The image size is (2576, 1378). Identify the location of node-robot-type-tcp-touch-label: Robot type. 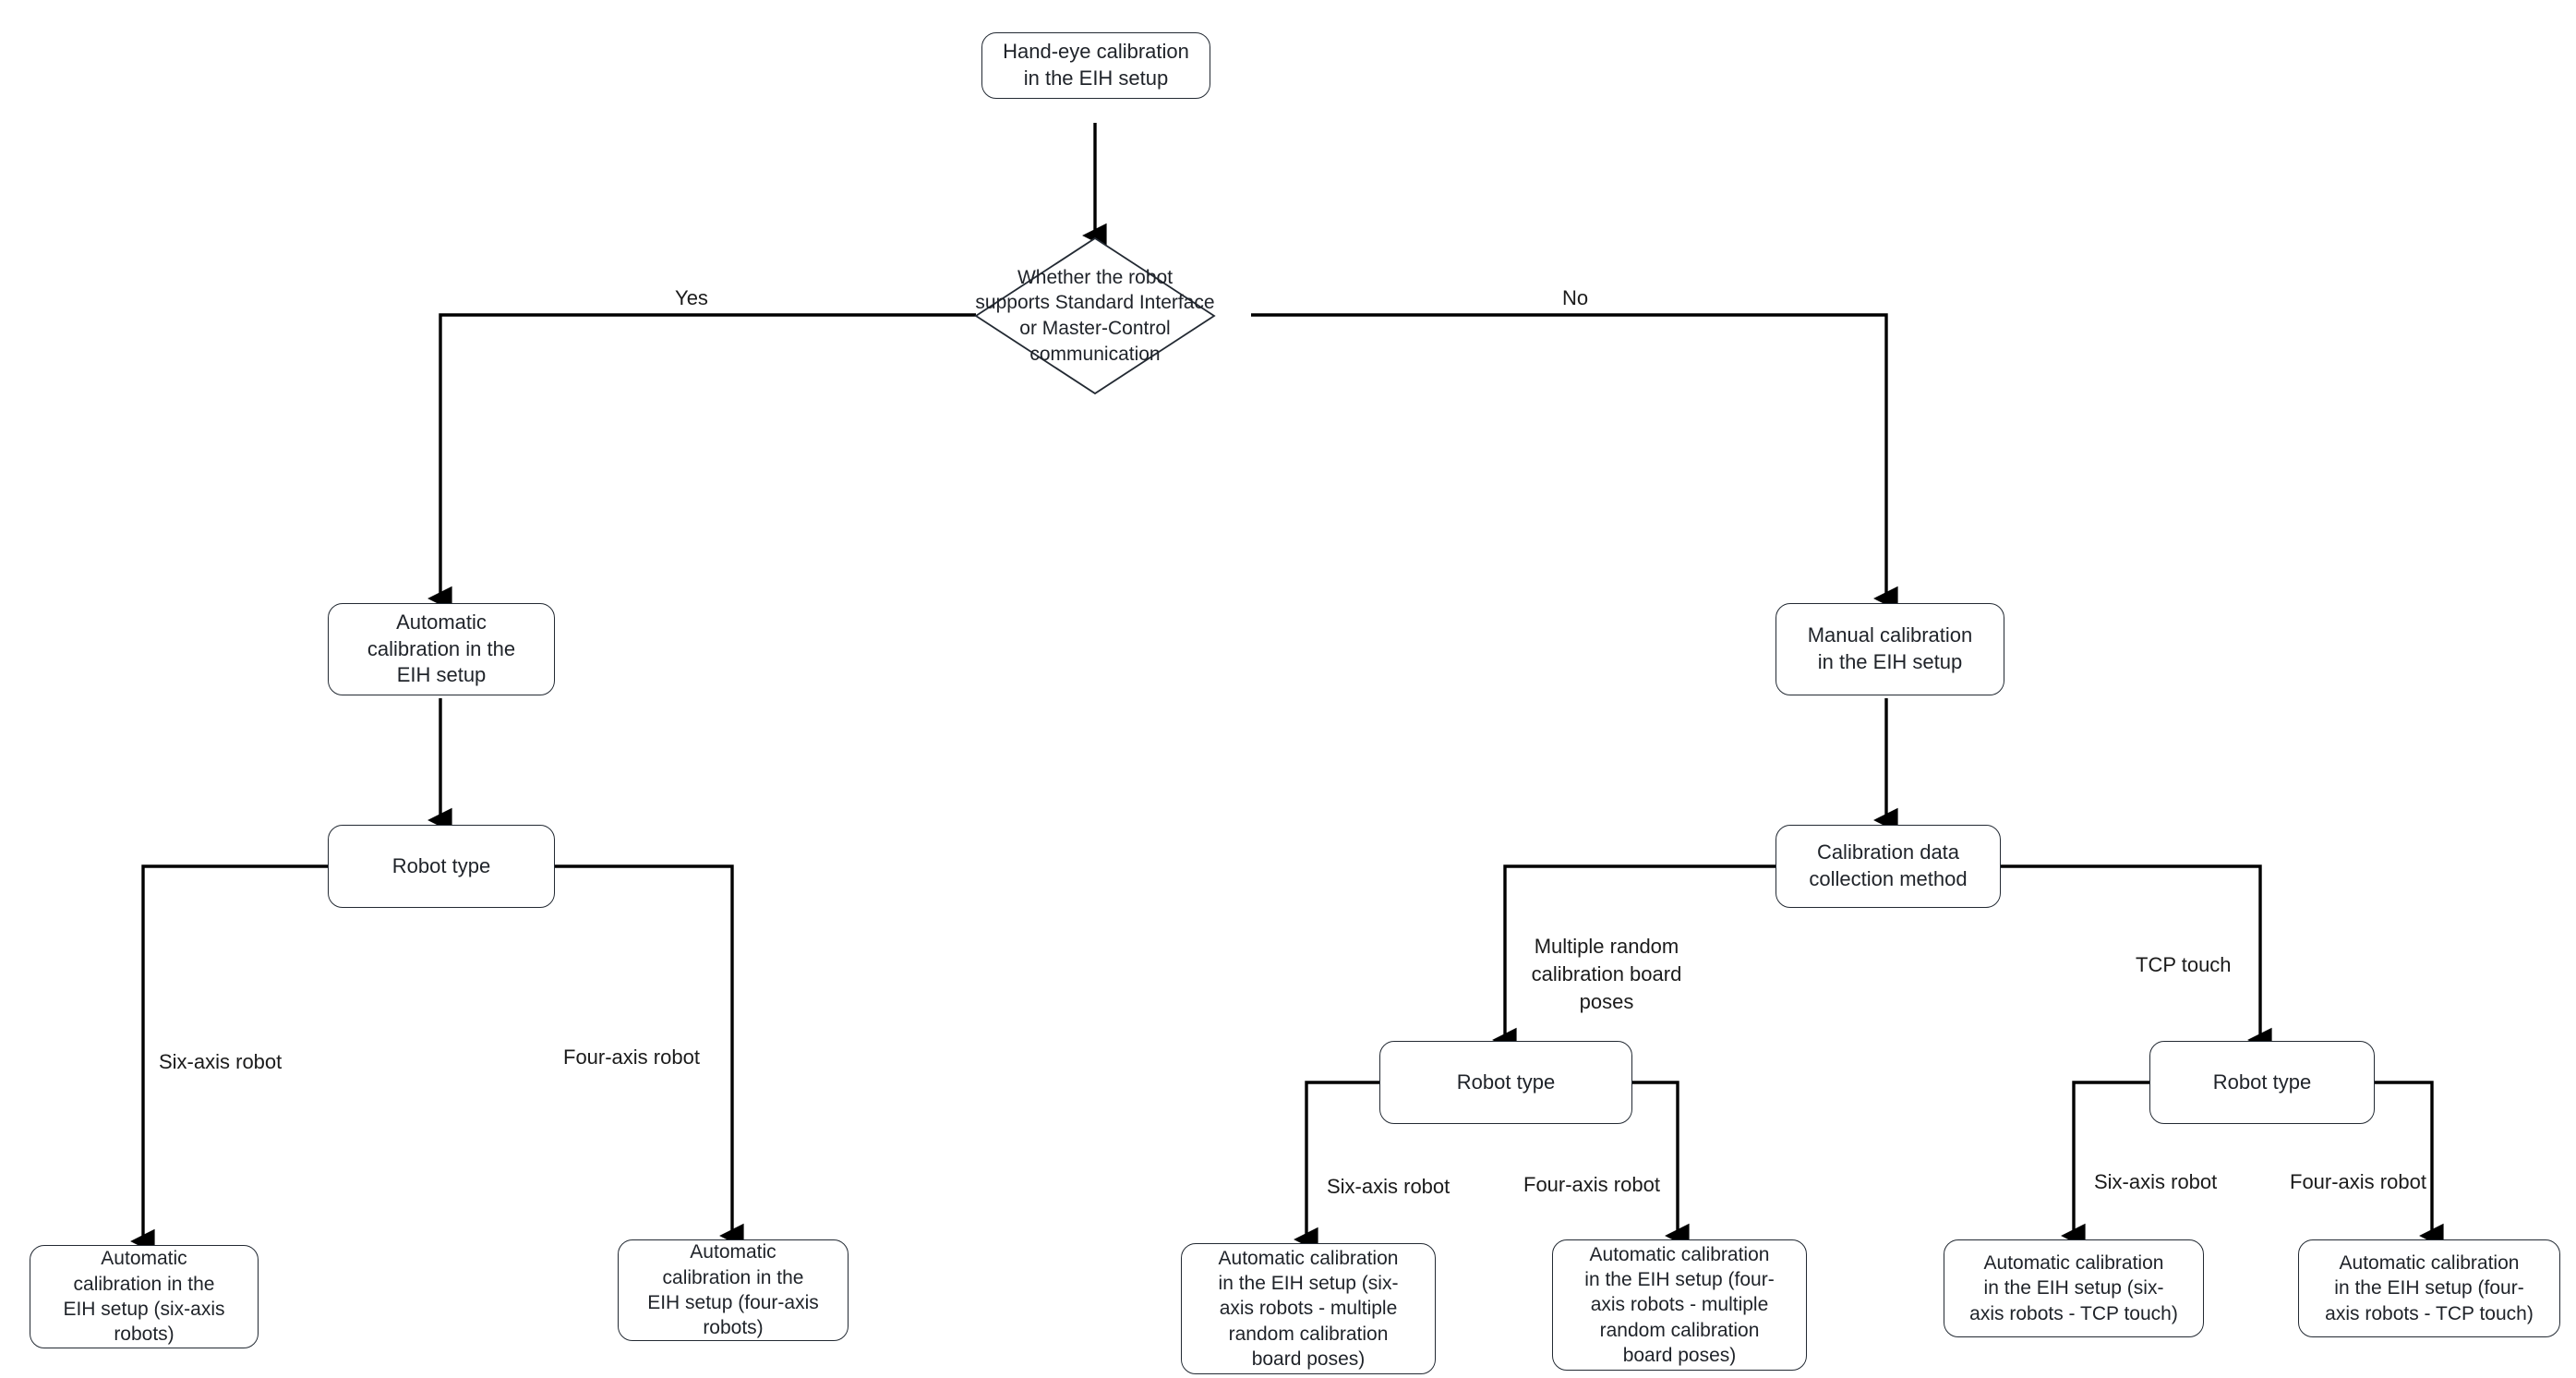
(2262, 1082).